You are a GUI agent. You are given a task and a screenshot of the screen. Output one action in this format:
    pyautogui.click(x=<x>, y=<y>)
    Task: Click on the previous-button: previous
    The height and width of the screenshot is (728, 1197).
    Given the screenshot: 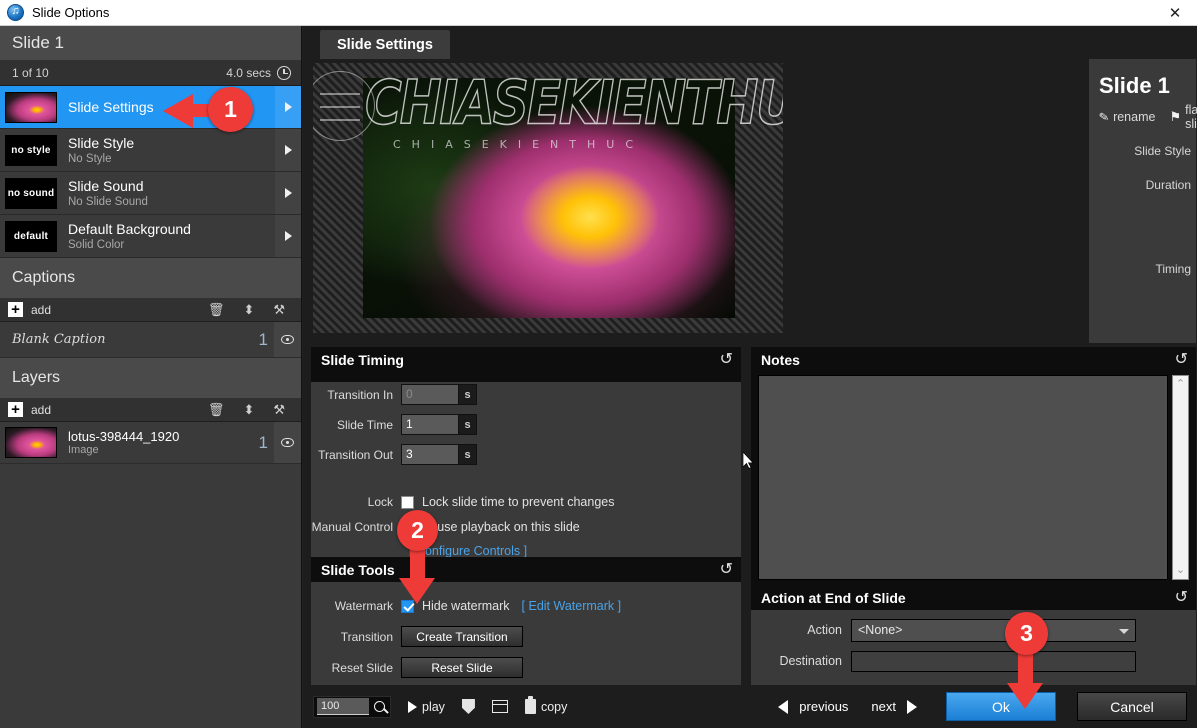 What is the action you would take?
    pyautogui.click(x=823, y=706)
    